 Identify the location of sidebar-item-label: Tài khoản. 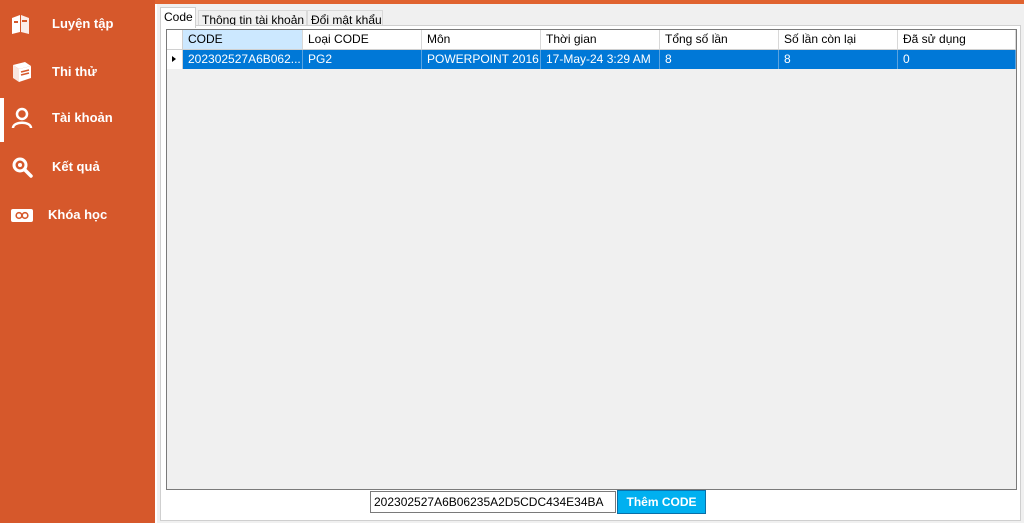
(82, 117).